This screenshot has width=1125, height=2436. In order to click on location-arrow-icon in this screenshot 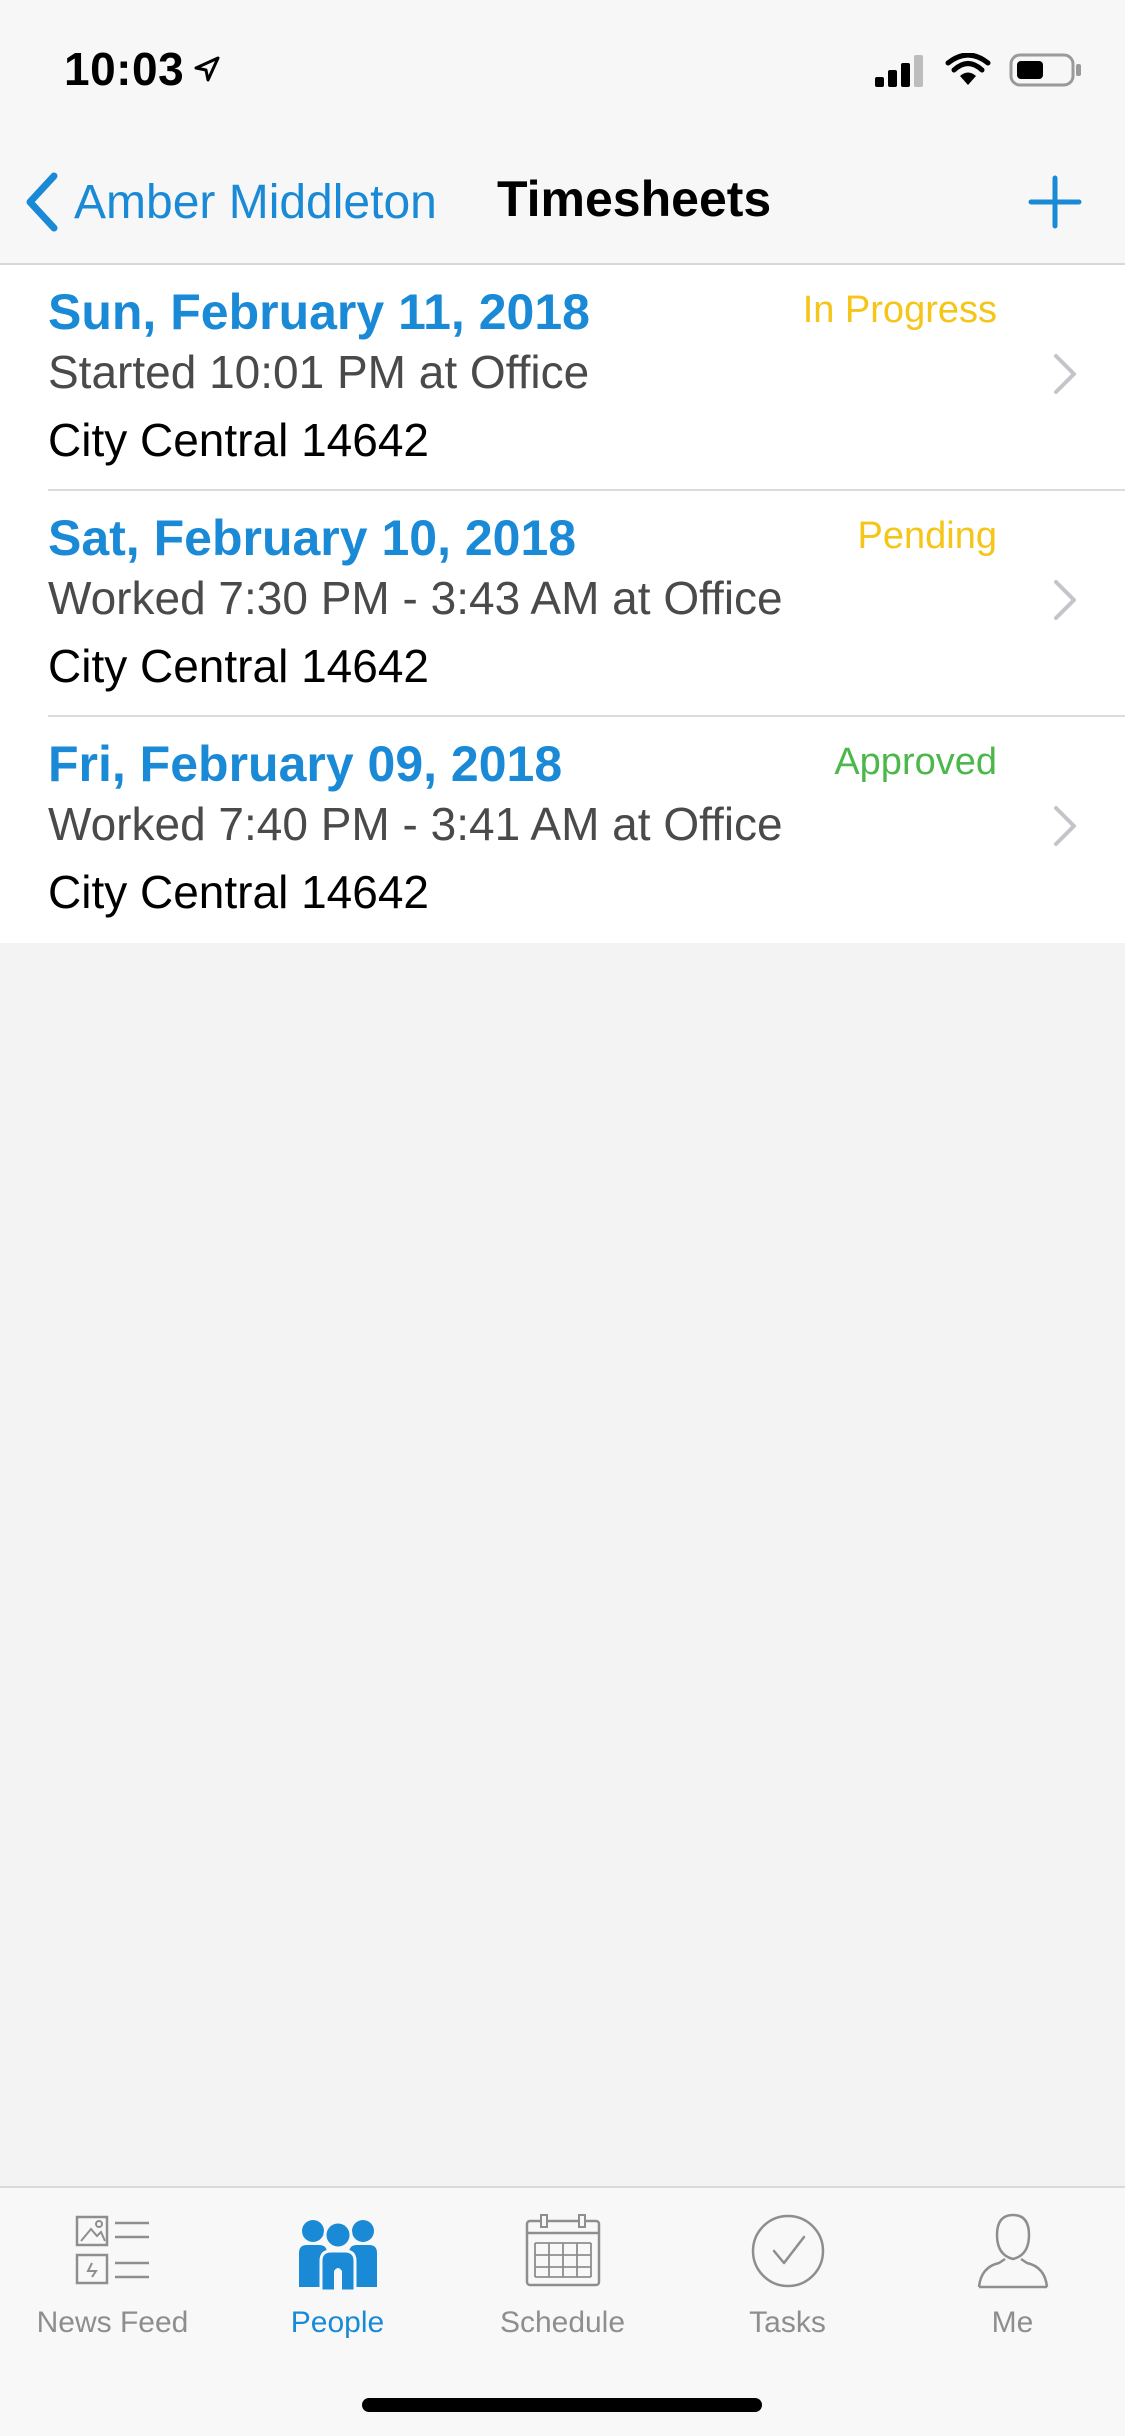, I will do `click(207, 69)`.